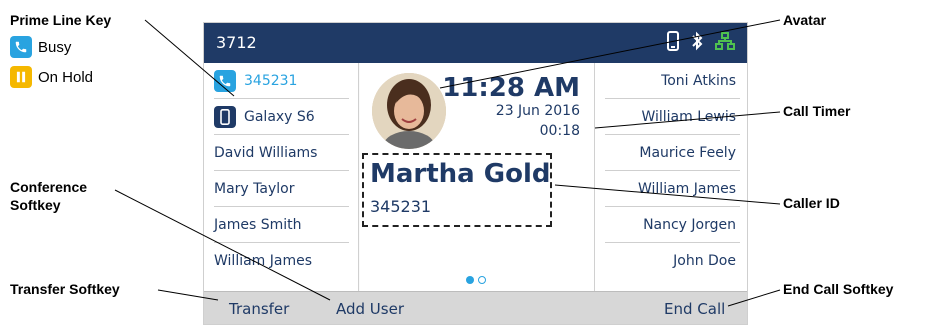 Image resolution: width=930 pixels, height=325 pixels. I want to click on speed-dial-label: John Doe, so click(704, 261).